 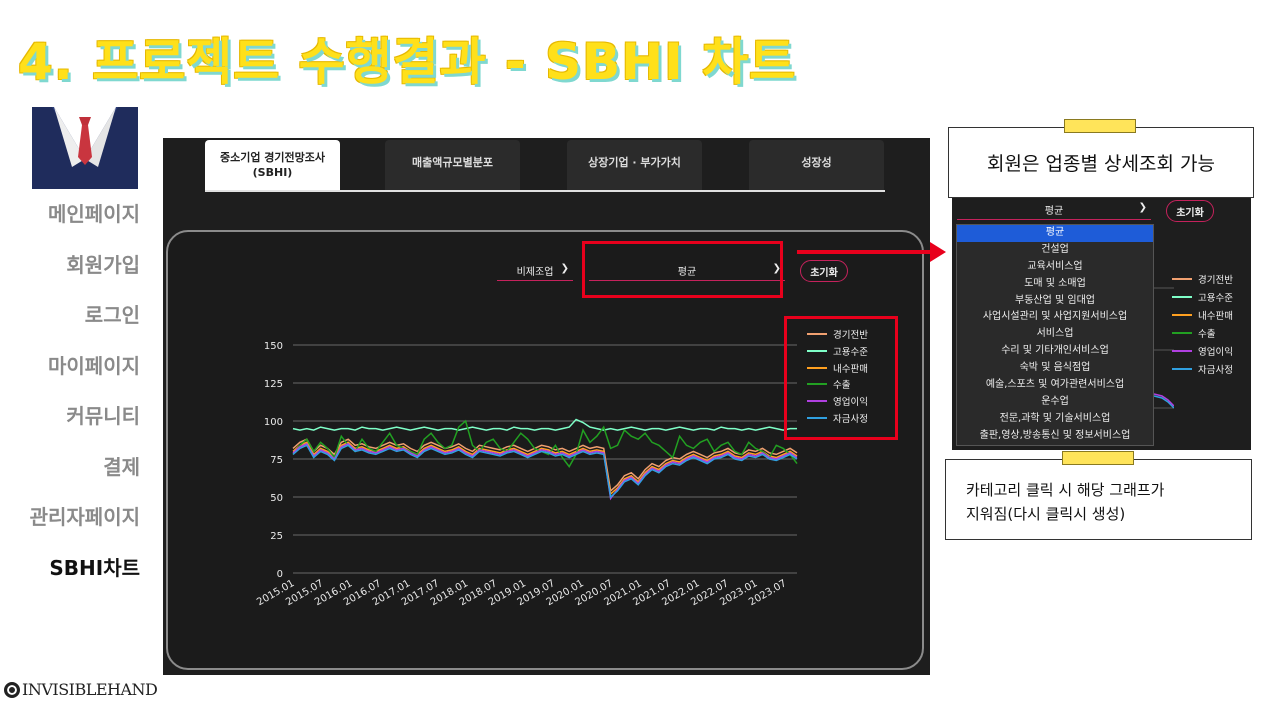 I want to click on y-tick-label: 50, so click(x=276, y=498).